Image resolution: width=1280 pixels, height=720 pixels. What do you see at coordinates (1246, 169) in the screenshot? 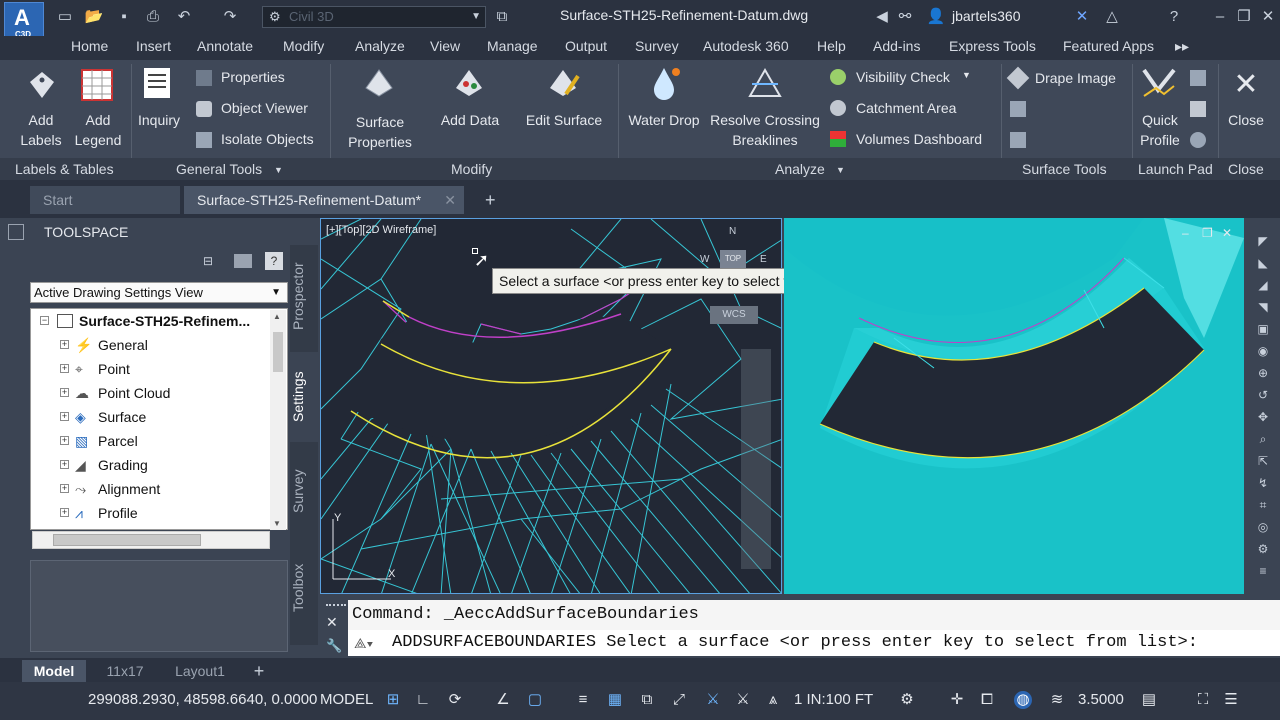
I see `panel-close: Close` at bounding box center [1246, 169].